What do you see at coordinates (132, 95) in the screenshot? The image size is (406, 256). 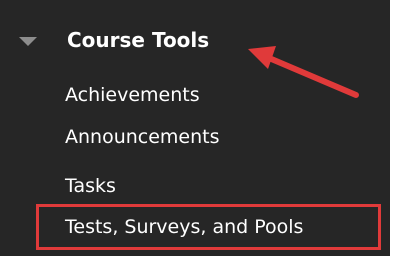 I see `menu-item-achievements: Achievements` at bounding box center [132, 95].